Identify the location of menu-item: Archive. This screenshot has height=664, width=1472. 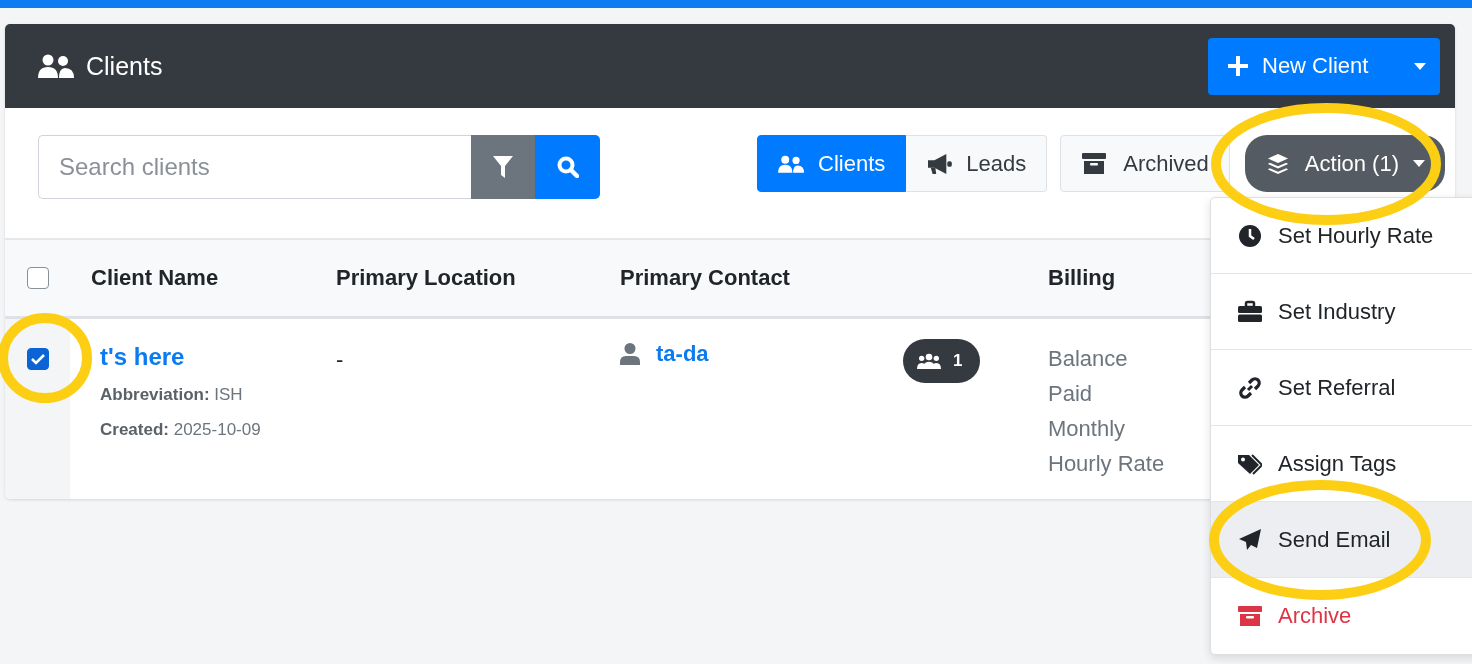
(1341, 616).